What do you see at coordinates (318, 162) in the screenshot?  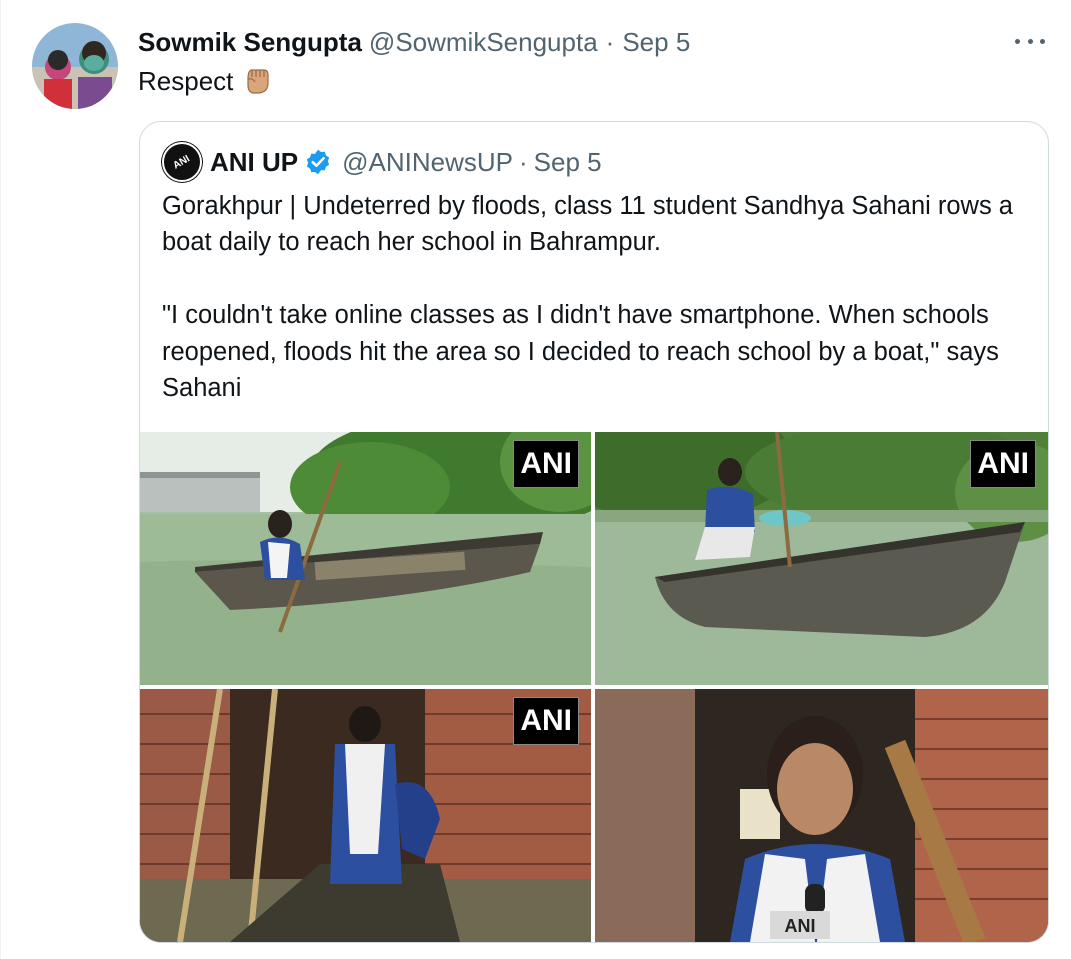 I see `verified-badge-icon` at bounding box center [318, 162].